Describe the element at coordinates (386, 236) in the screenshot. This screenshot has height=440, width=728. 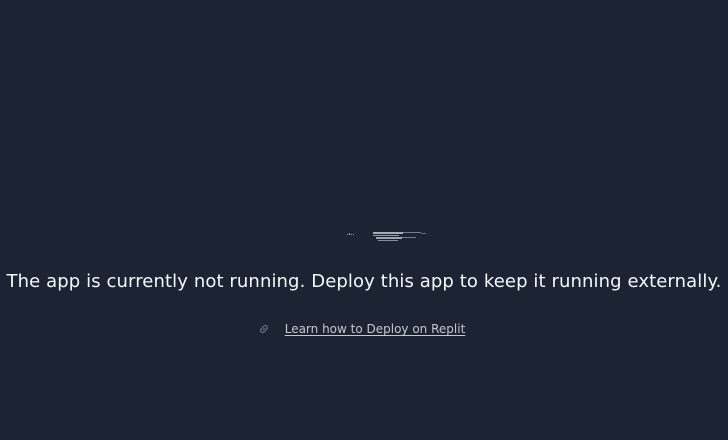
I see `sleeping-app-illustration` at that location.